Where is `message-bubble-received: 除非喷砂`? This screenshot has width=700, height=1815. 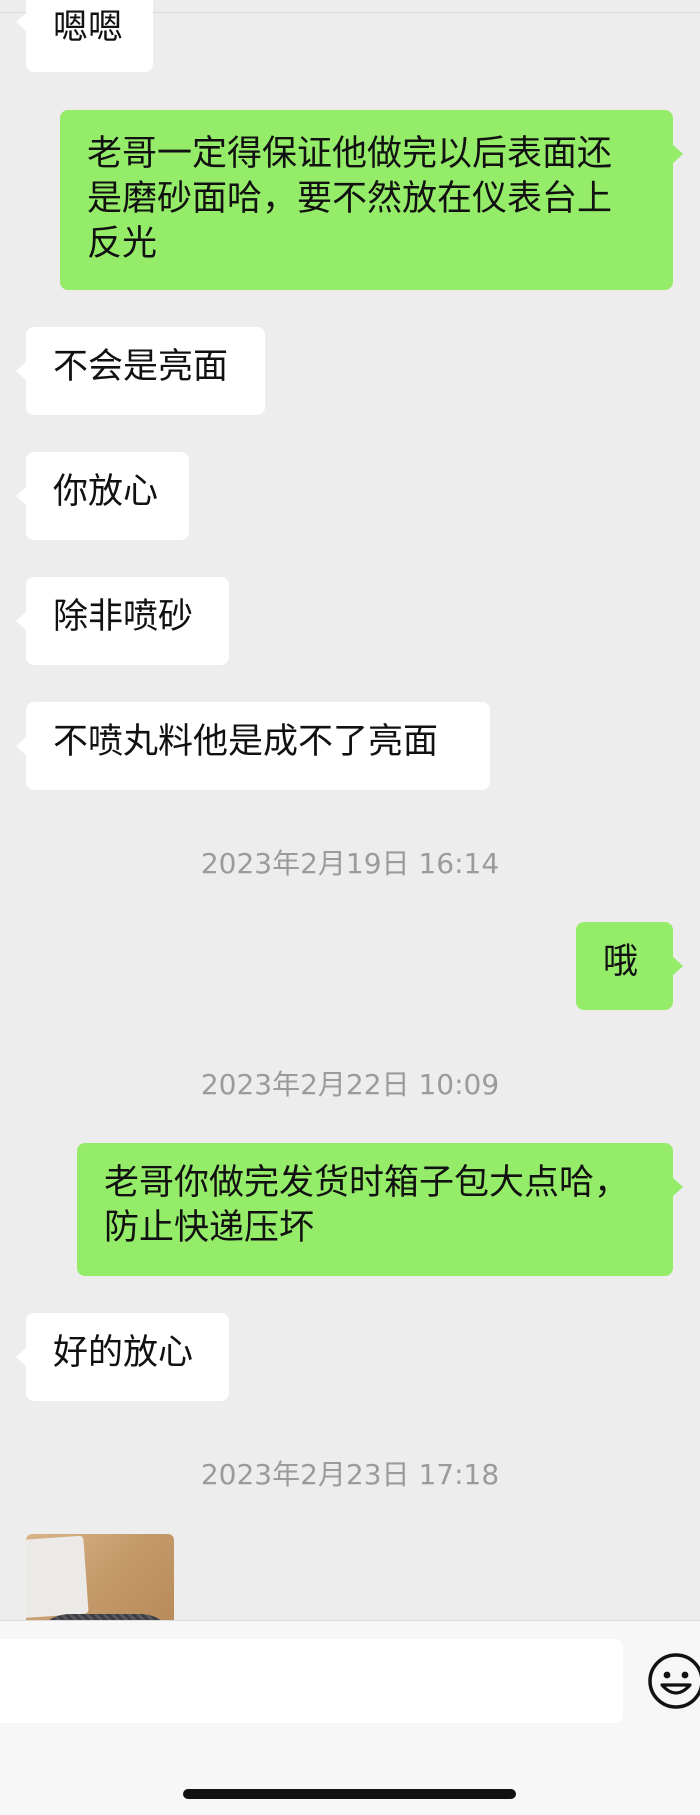
message-bubble-received: 除非喷砂 is located at coordinates (122, 621).